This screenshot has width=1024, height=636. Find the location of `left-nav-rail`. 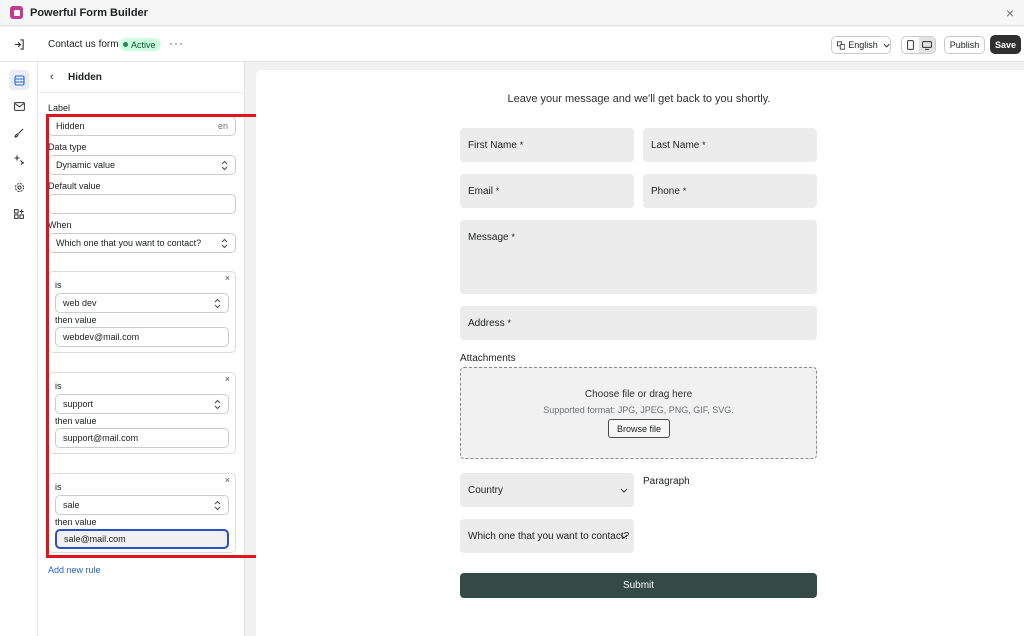

left-nav-rail is located at coordinates (19, 349).